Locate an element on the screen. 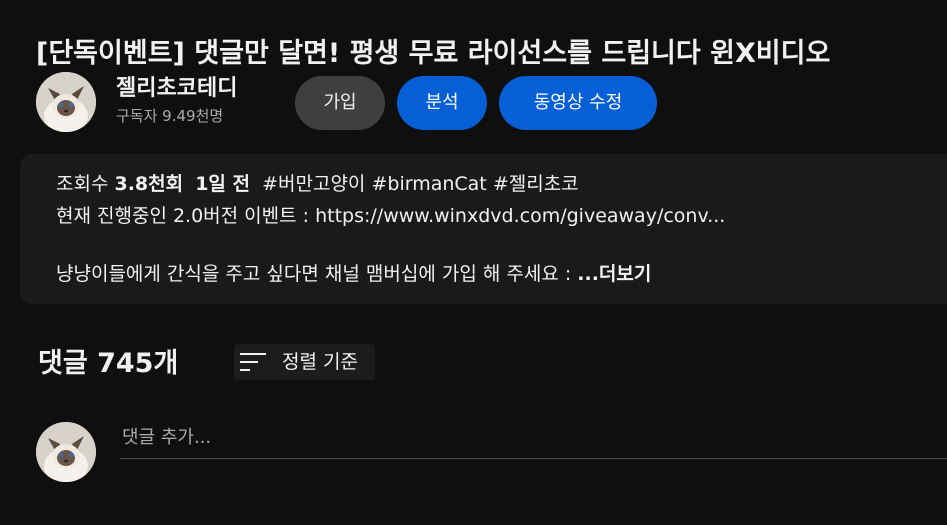 The width and height of the screenshot is (947, 525). view-count: 3.8천회 is located at coordinates (149, 184).